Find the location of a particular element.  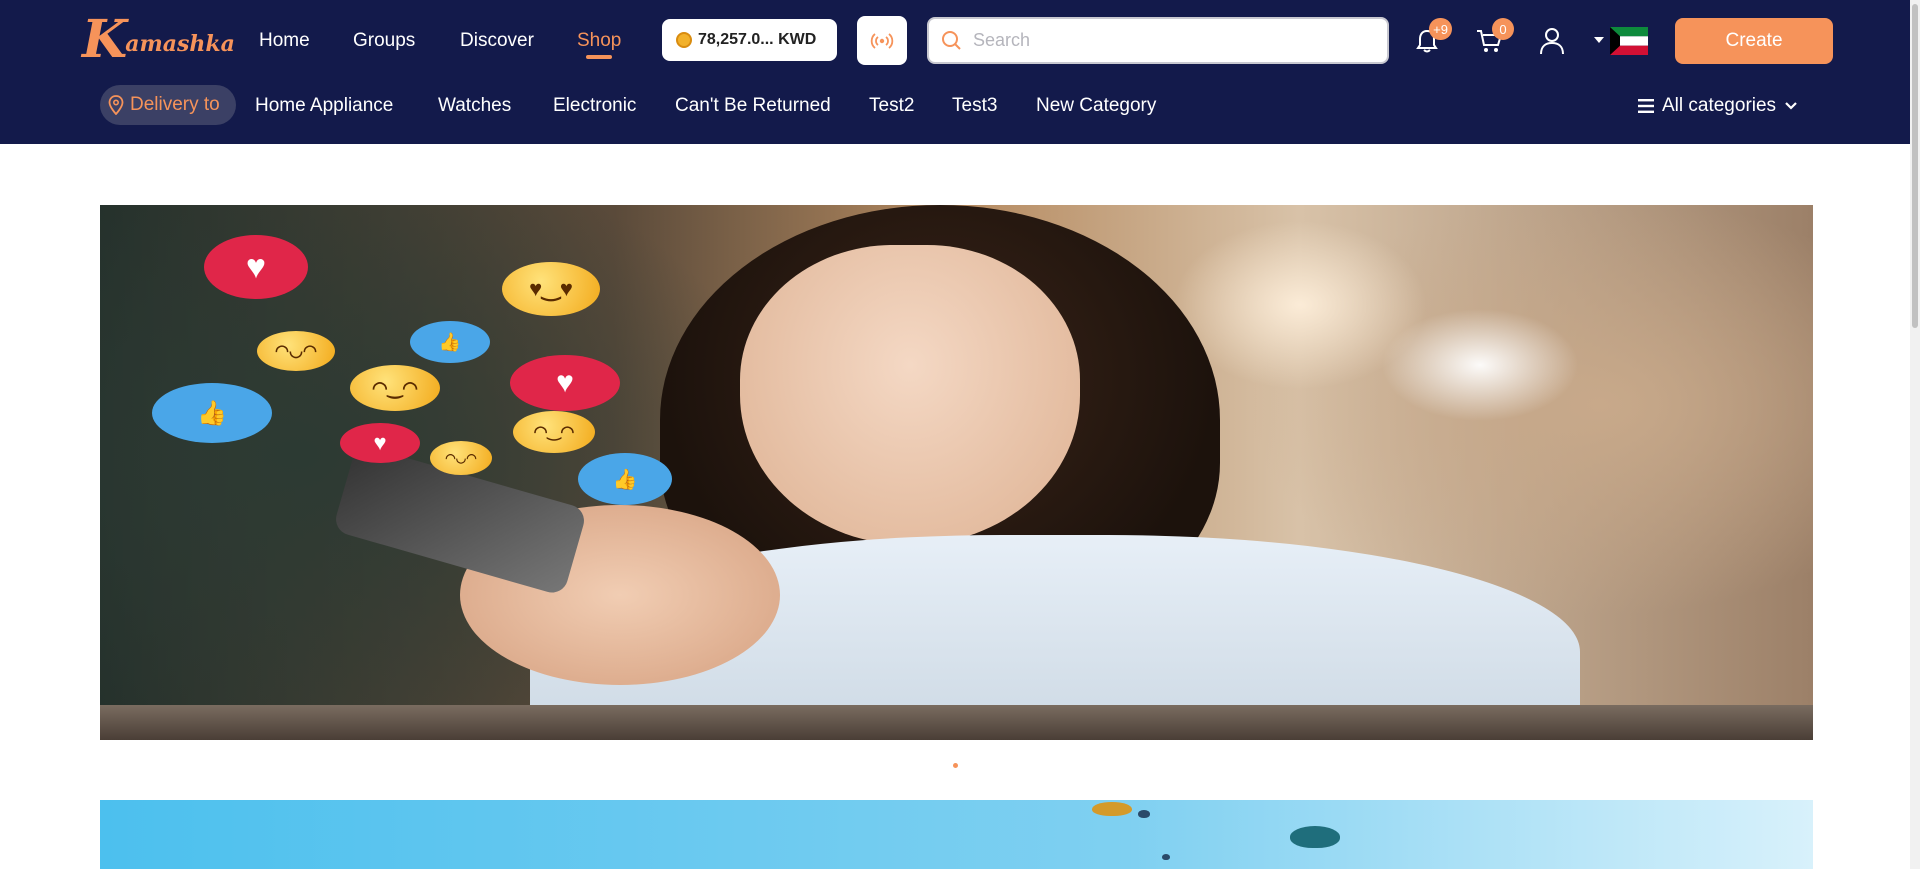

scrollbar-thumb is located at coordinates (1915, 166).